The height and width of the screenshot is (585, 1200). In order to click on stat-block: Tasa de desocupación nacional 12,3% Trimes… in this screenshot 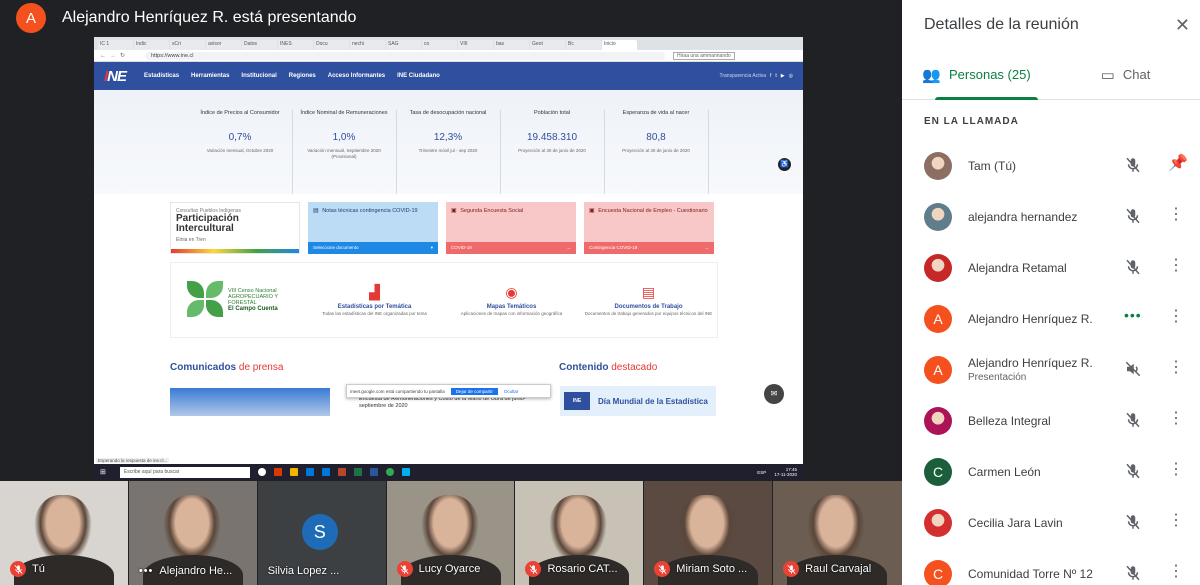, I will do `click(449, 152)`.